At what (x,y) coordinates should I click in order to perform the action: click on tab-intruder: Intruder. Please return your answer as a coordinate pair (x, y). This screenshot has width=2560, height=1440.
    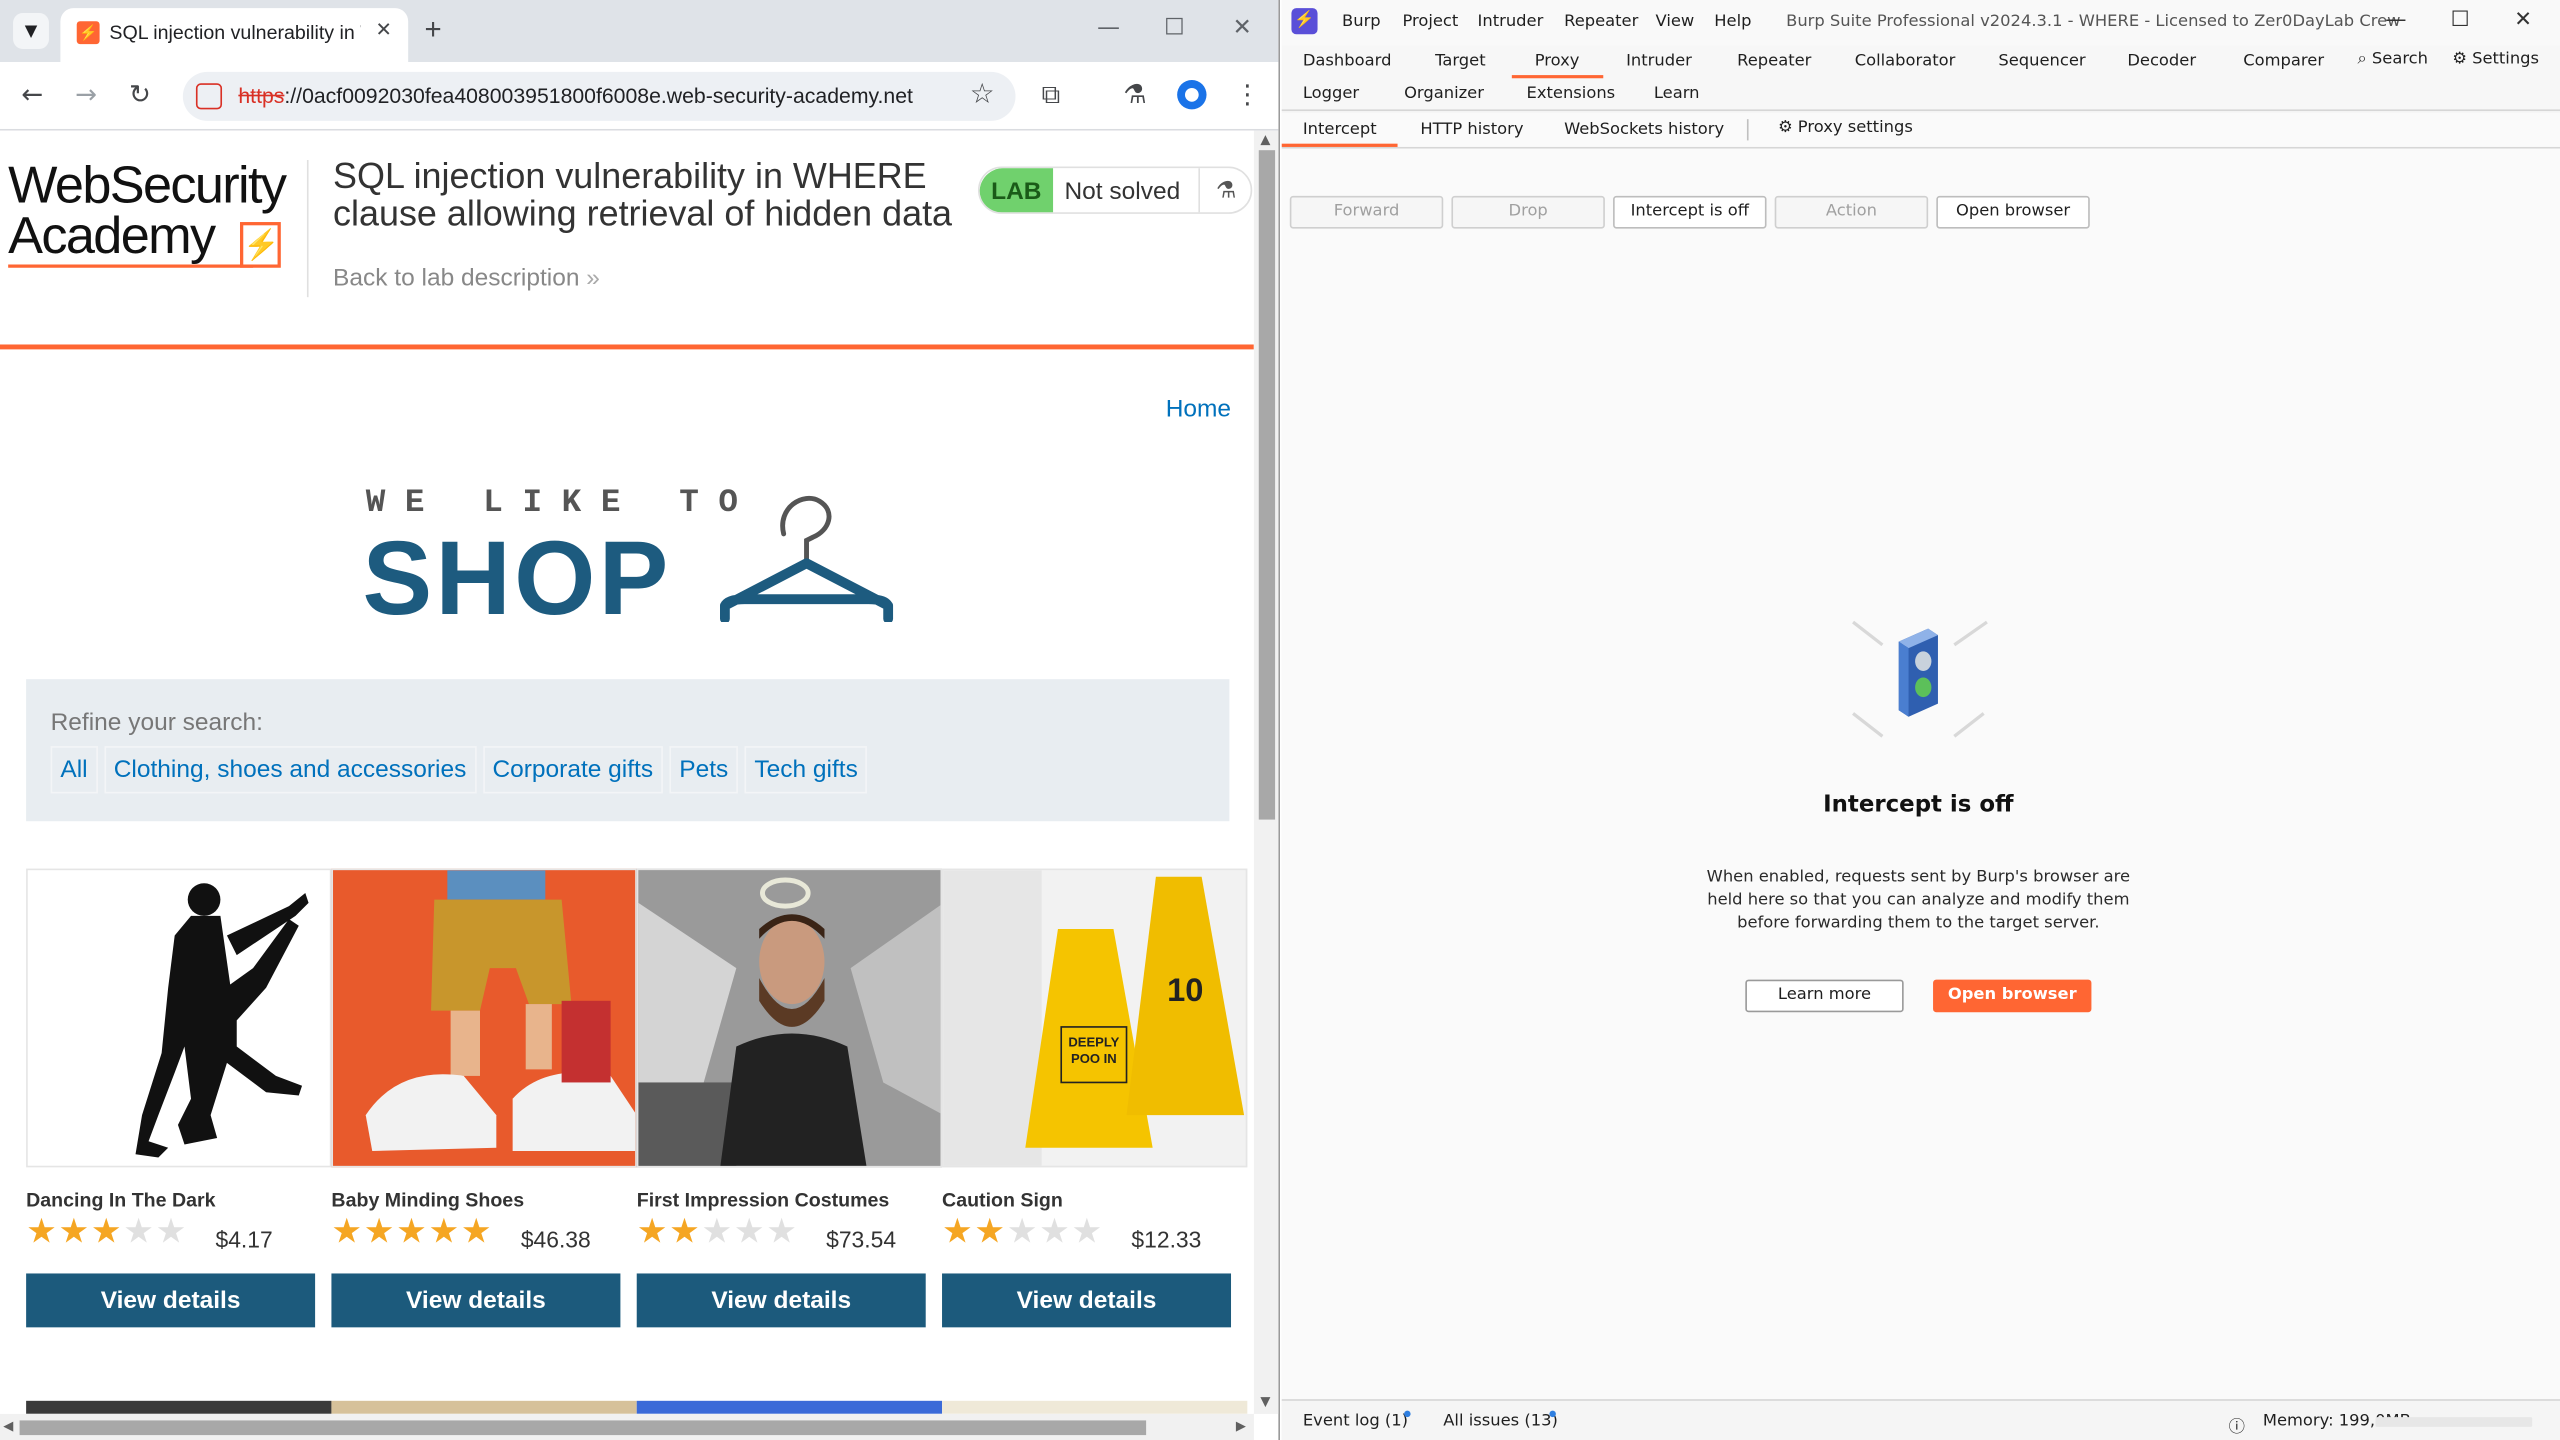
    Looking at the image, I should click on (1659, 61).